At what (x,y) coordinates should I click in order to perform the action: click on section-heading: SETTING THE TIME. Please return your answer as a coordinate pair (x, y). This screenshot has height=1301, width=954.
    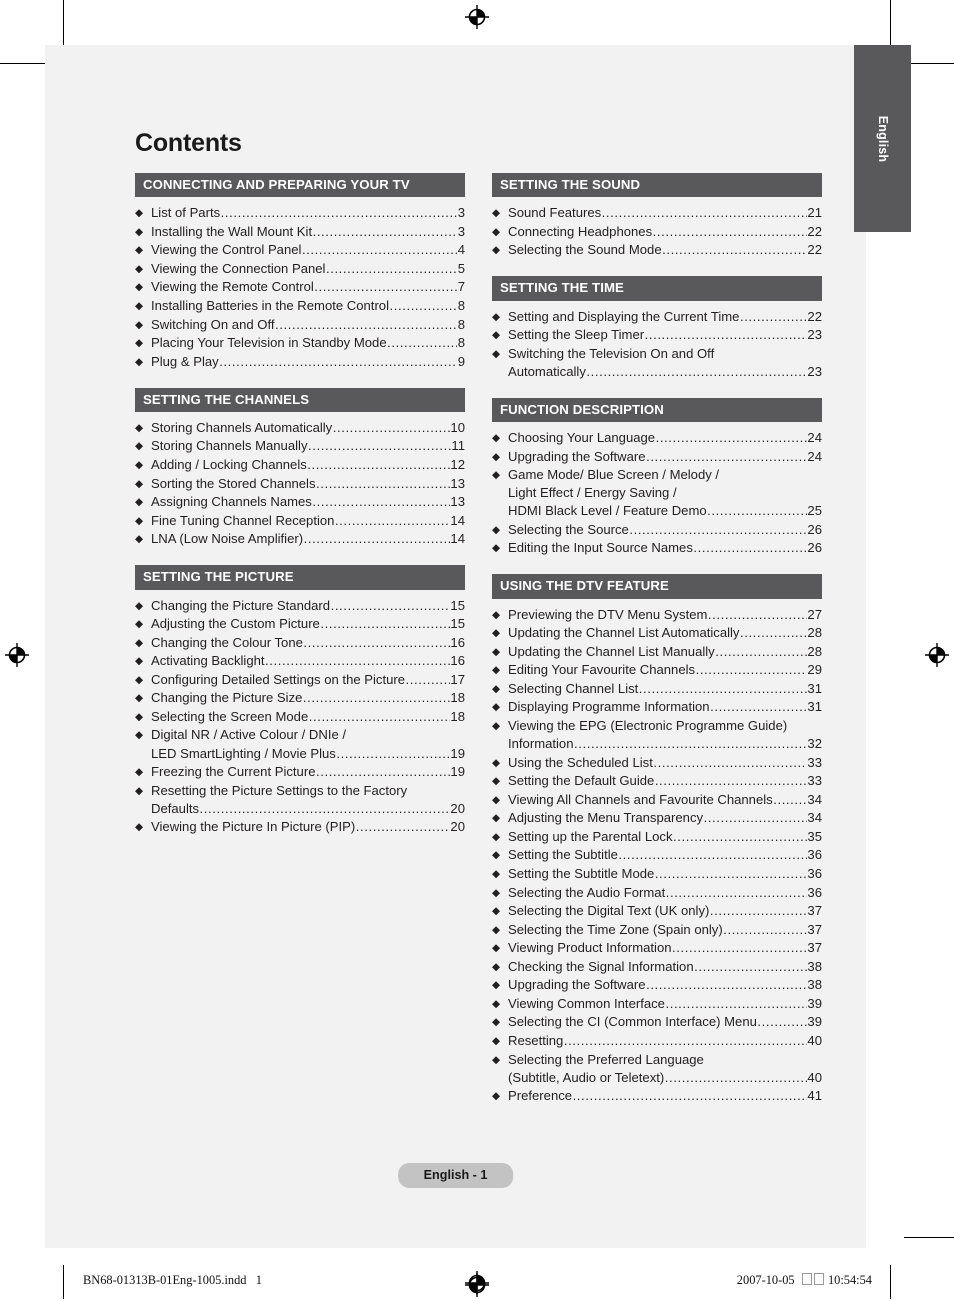
    Looking at the image, I should click on (657, 288).